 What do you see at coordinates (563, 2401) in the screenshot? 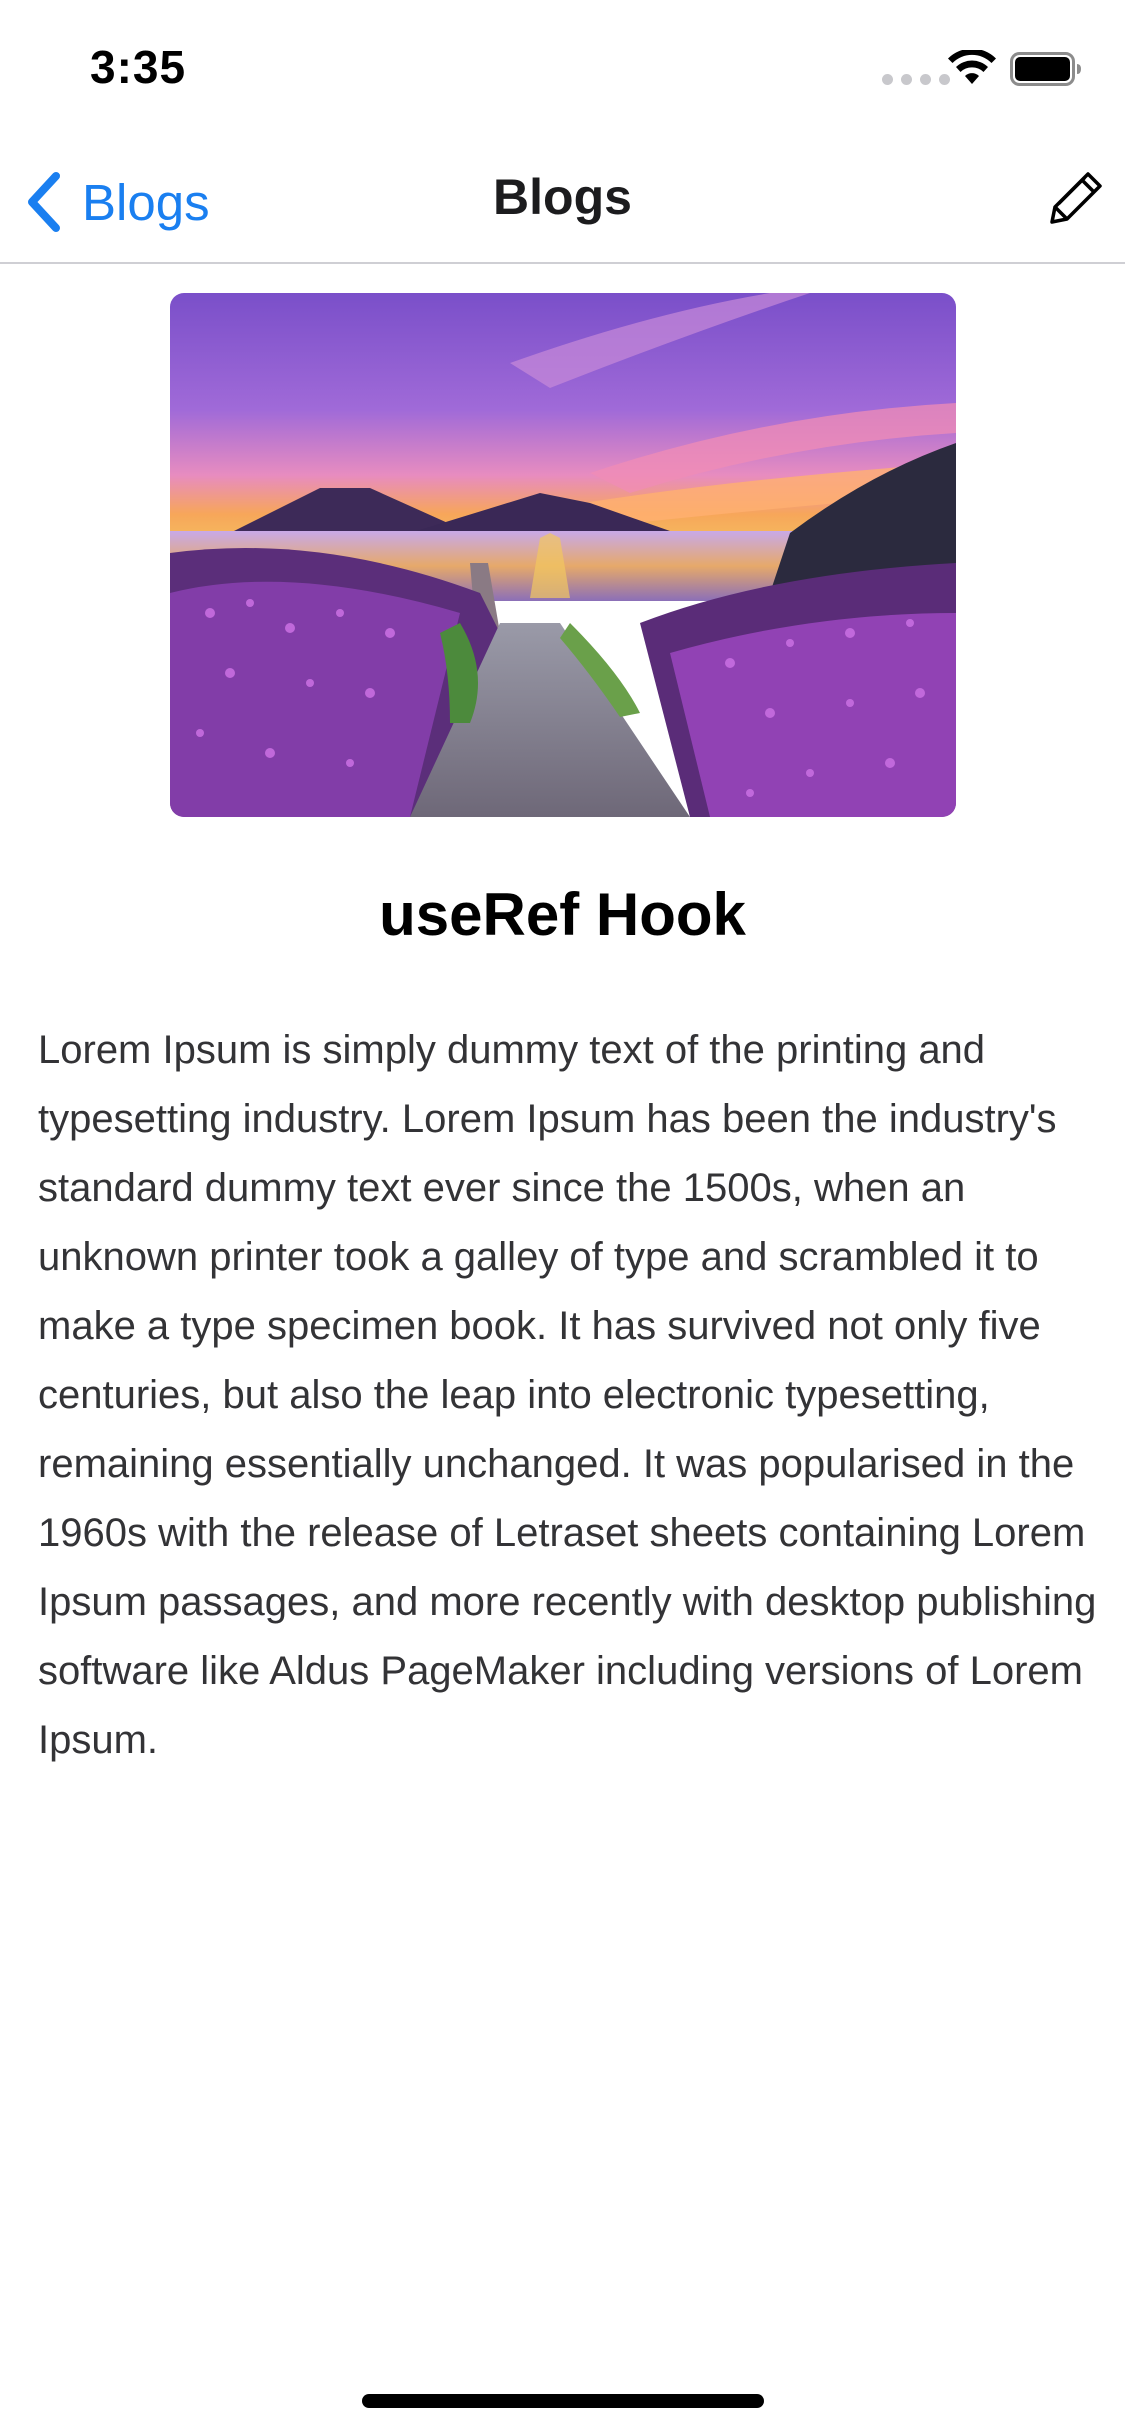
I see `home-indicator` at bounding box center [563, 2401].